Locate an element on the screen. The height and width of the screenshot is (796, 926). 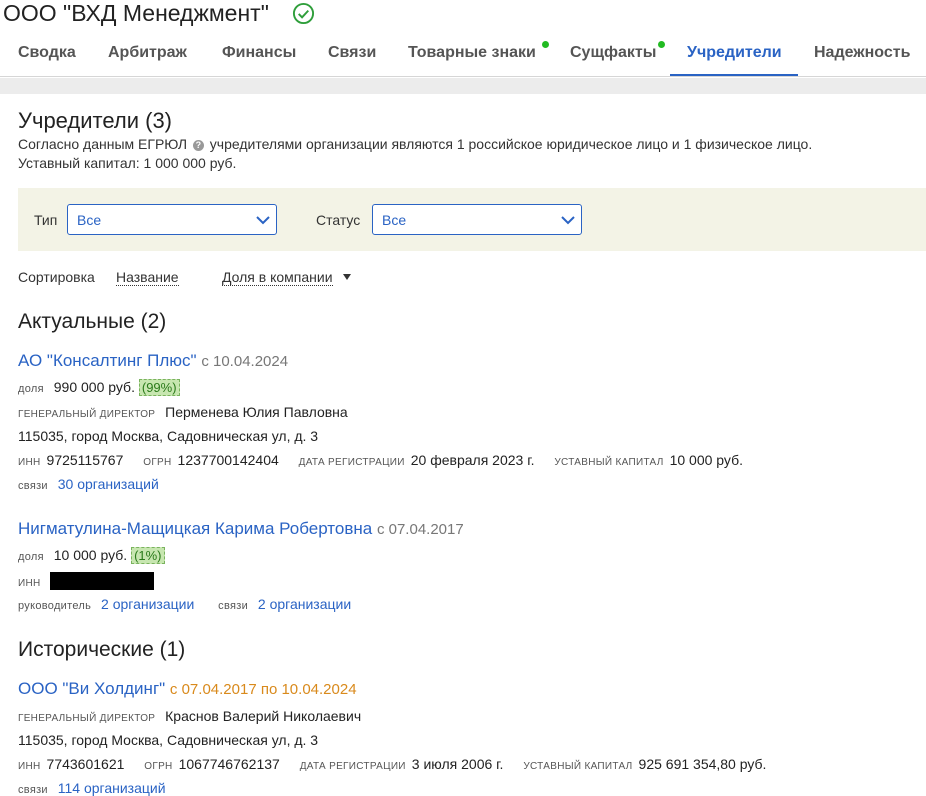
status-filter-select: Все is located at coordinates (477, 219).